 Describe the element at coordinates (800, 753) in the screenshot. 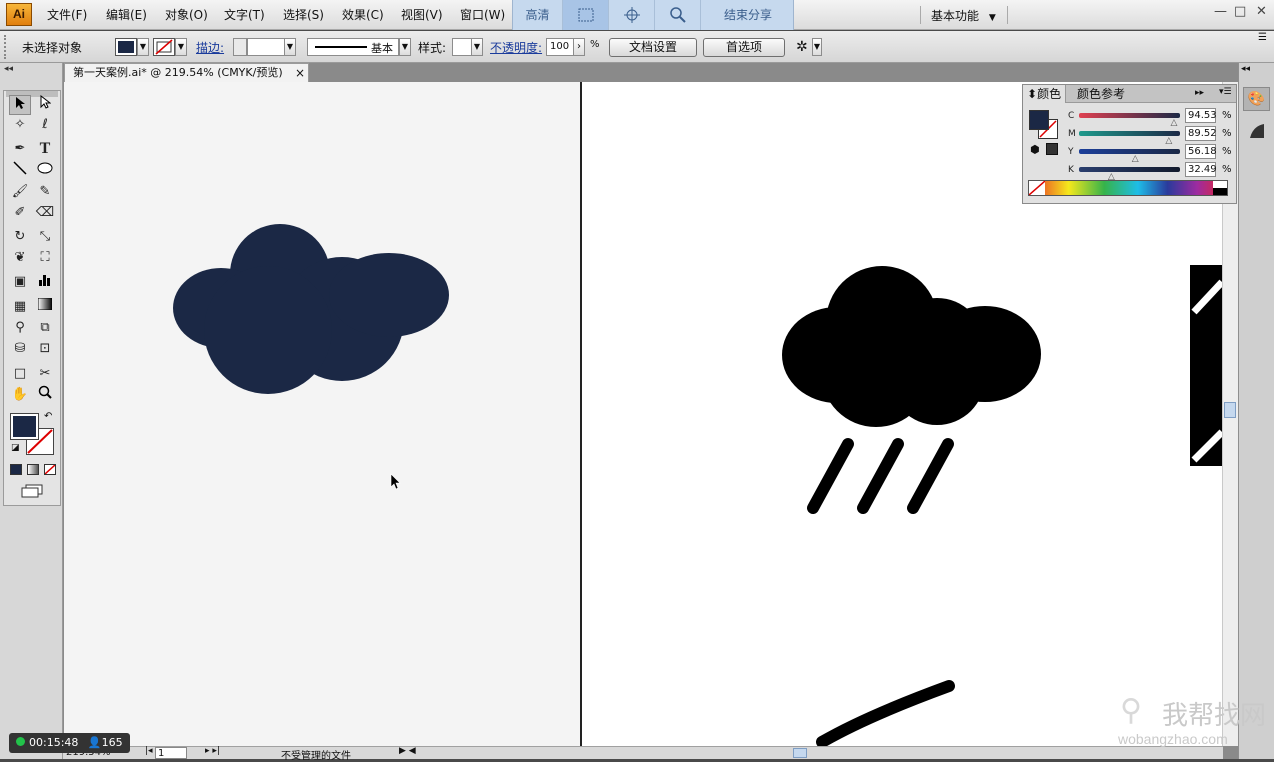

I see `horizontal-scroll-thumb` at that location.